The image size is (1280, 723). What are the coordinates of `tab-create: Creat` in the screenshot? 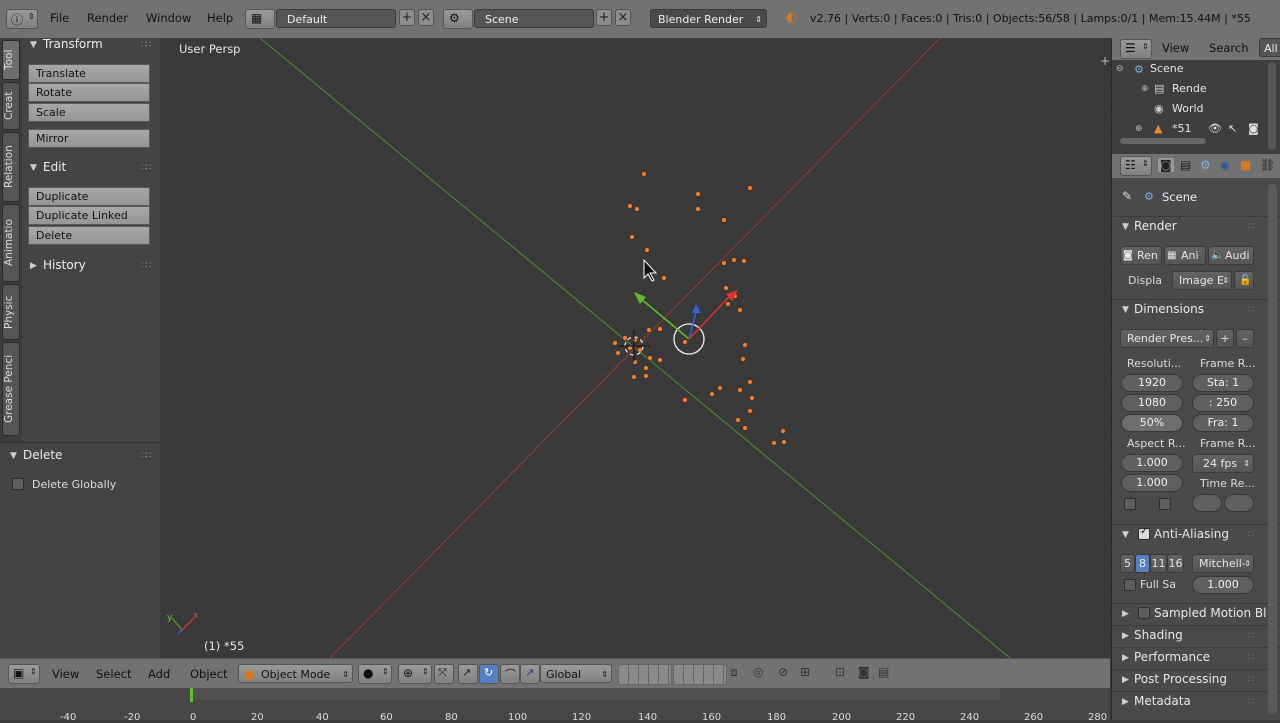 It's located at (11, 106).